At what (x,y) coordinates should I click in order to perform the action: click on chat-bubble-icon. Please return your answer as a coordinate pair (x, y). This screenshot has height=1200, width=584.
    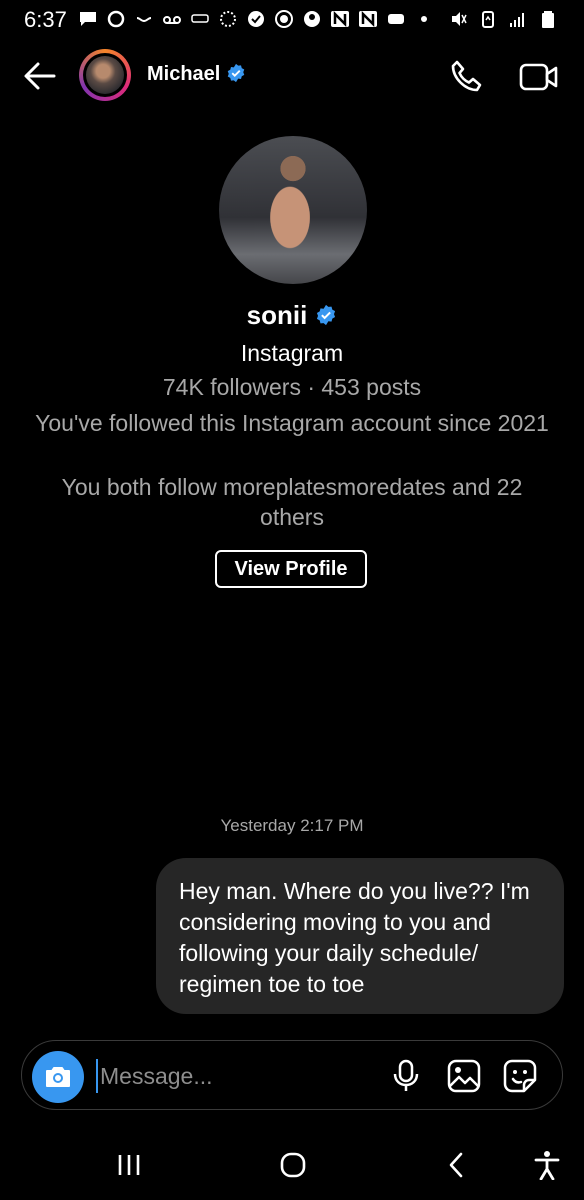
    Looking at the image, I should click on (88, 19).